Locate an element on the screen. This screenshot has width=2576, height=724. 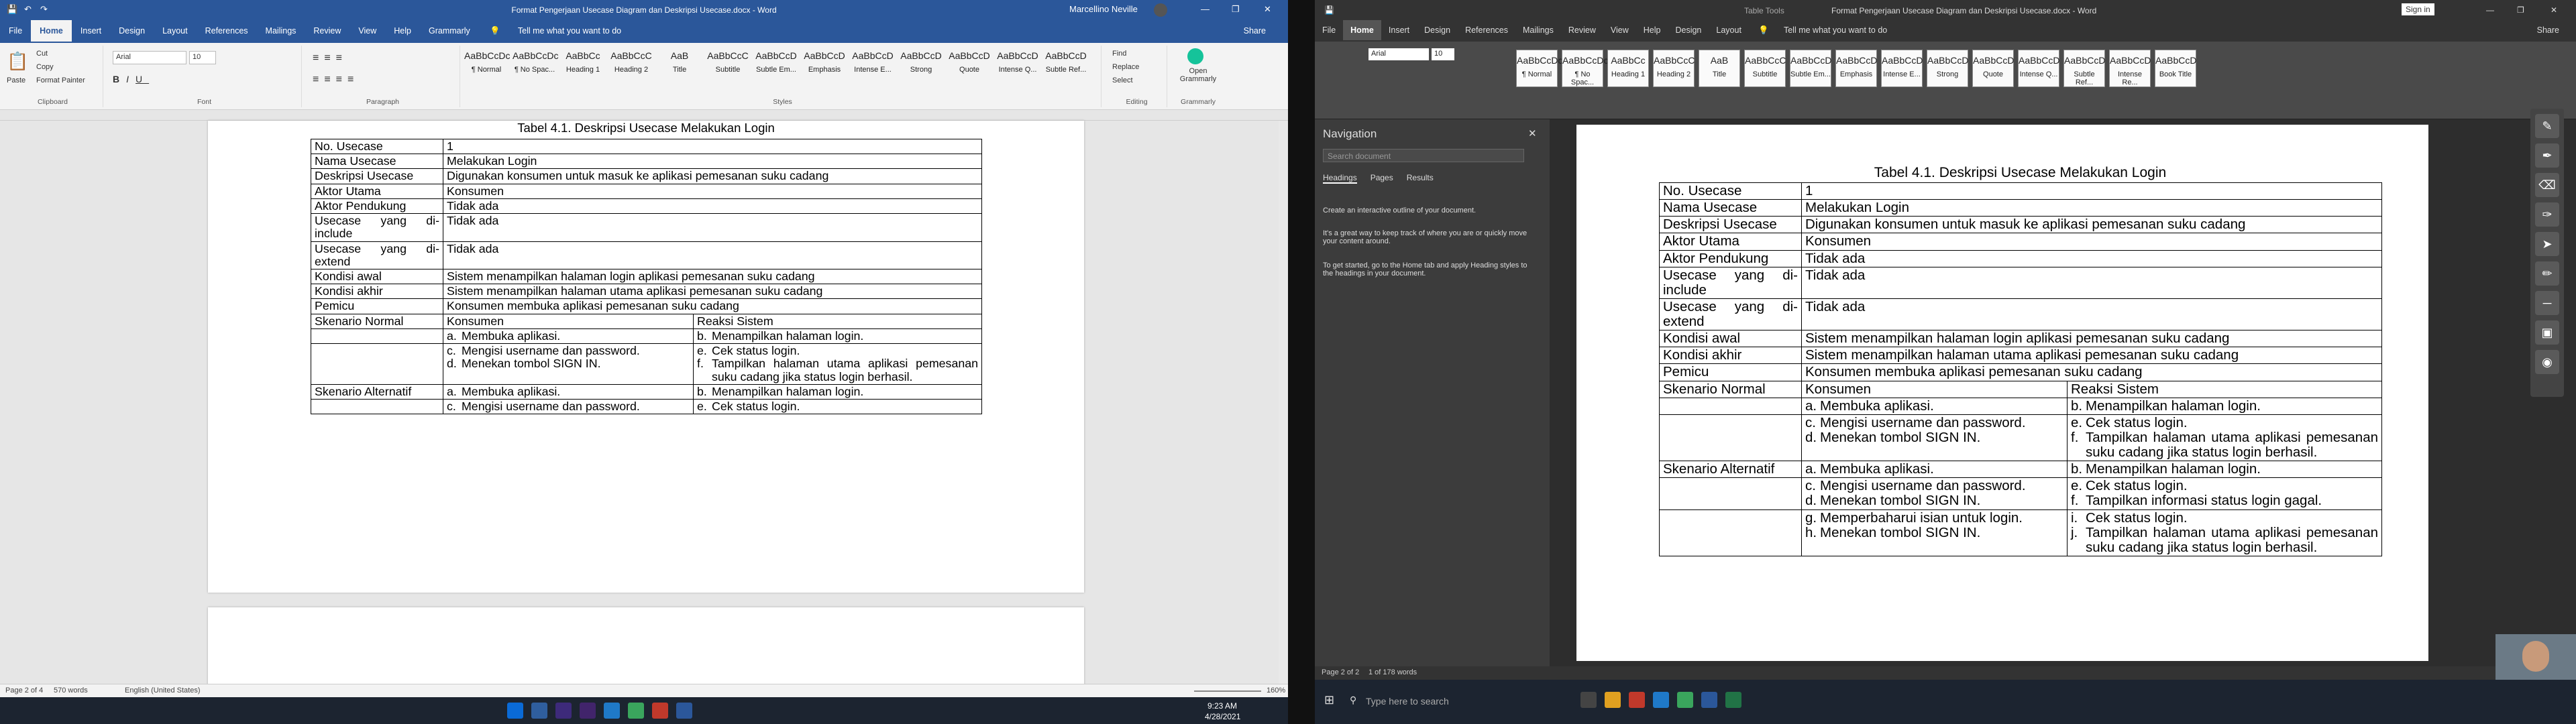
style-gallery-item: AaBbCcD Quote is located at coordinates (1993, 68).